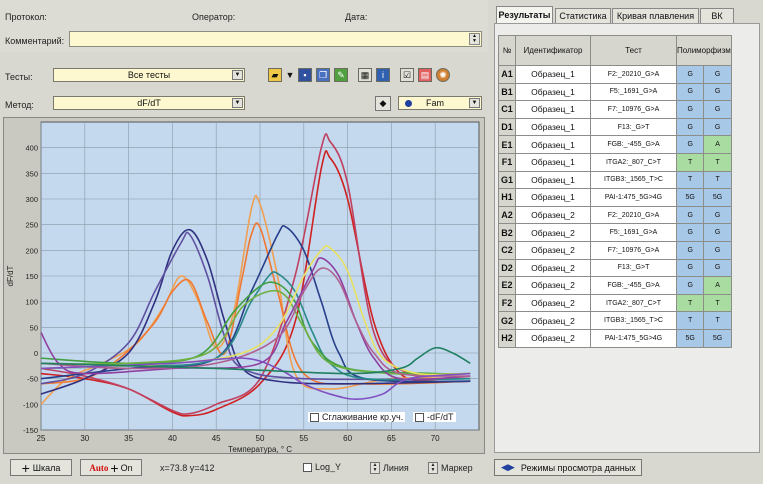 The height and width of the screenshot is (484, 763). I want to click on well-cell: F2, so click(507, 303).